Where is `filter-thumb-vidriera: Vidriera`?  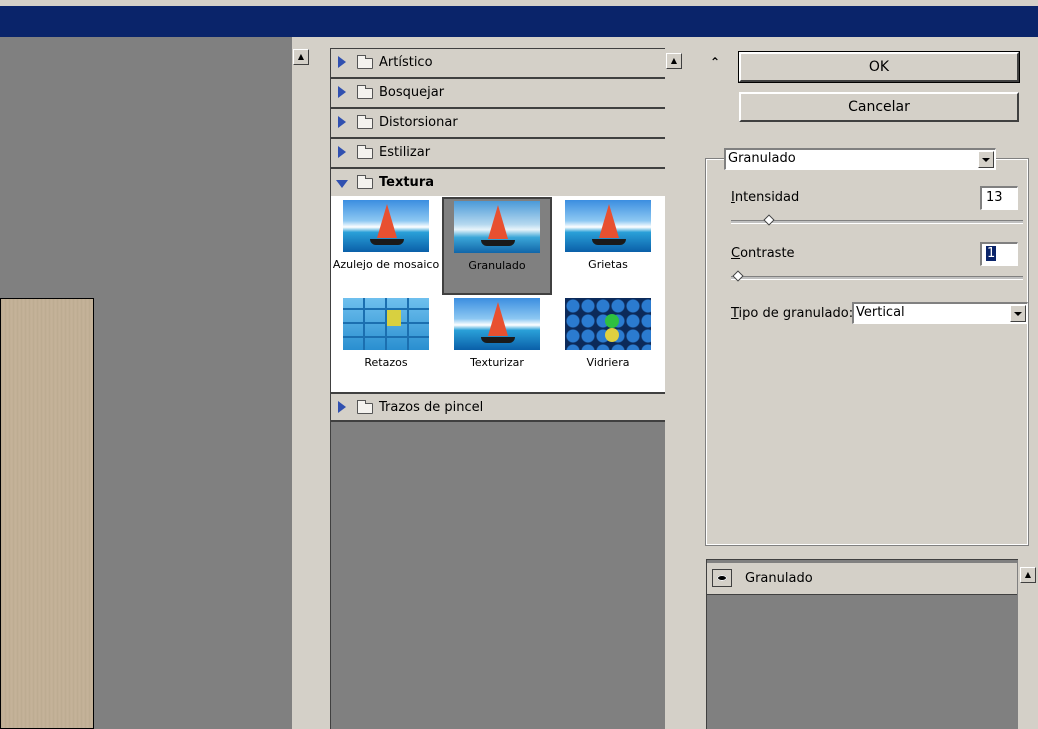
filter-thumb-vidriera: Vidriera is located at coordinates (608, 343).